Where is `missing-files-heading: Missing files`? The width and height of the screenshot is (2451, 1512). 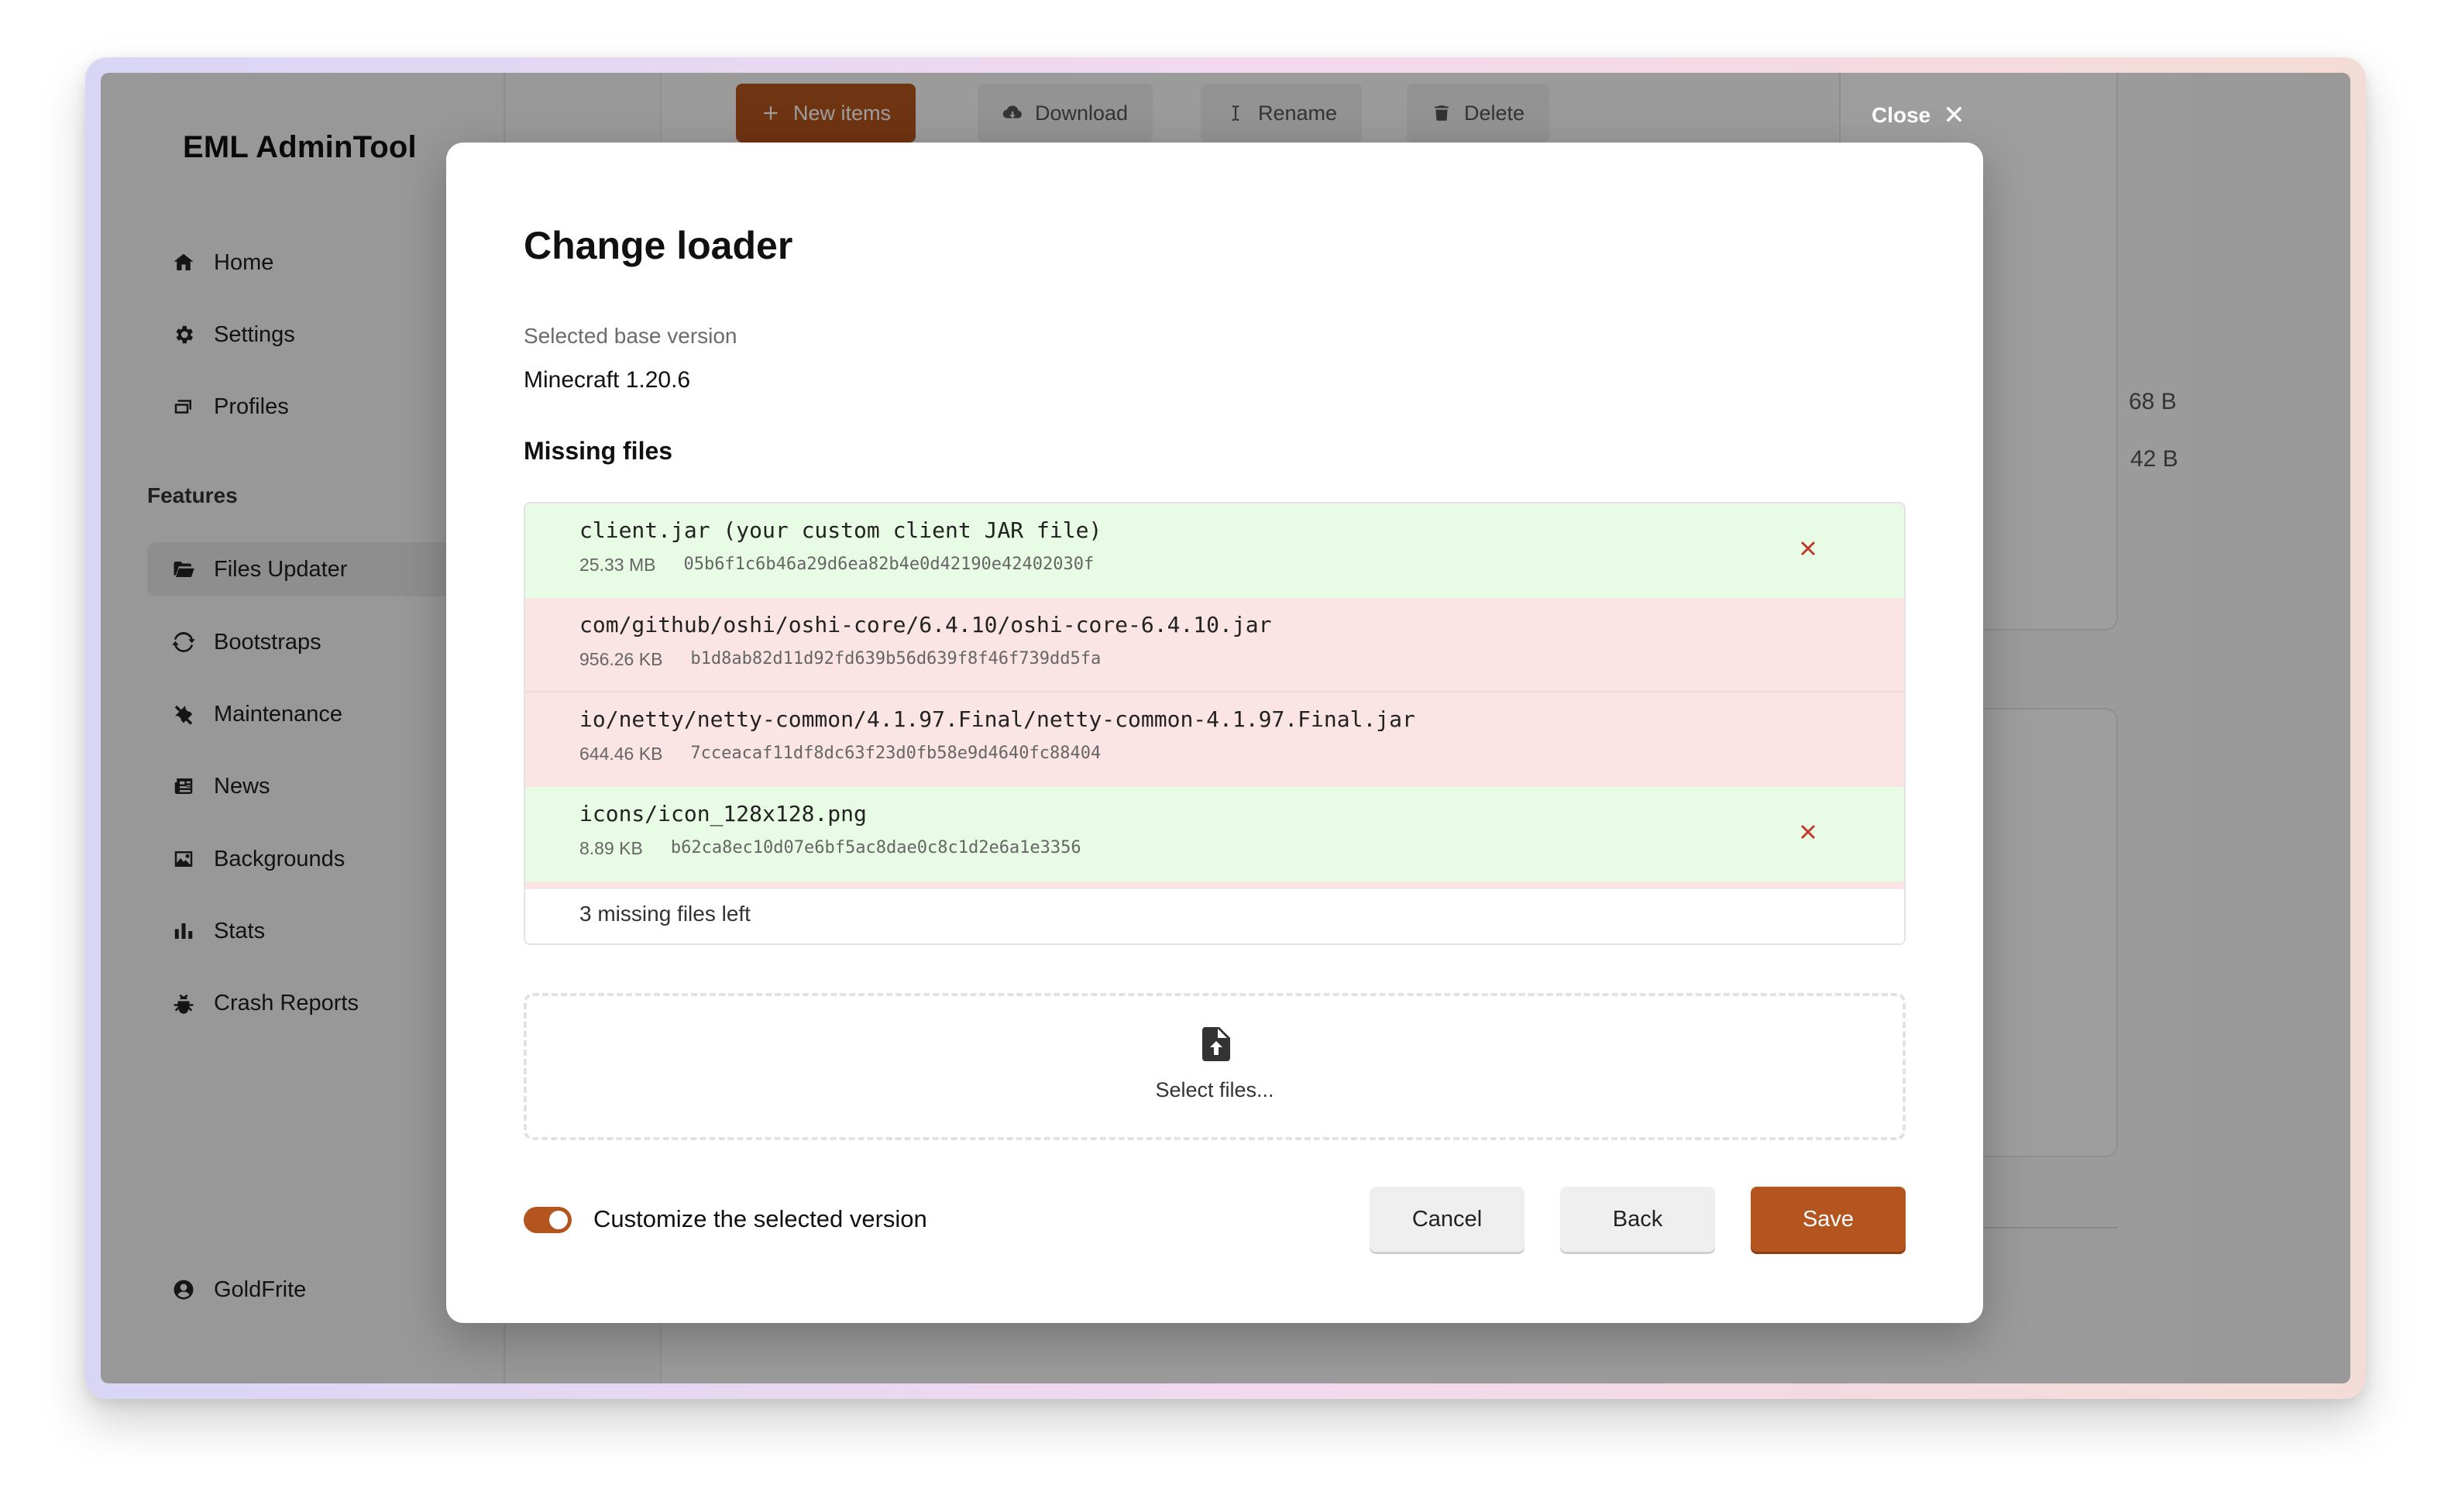 missing-files-heading: Missing files is located at coordinates (598, 451).